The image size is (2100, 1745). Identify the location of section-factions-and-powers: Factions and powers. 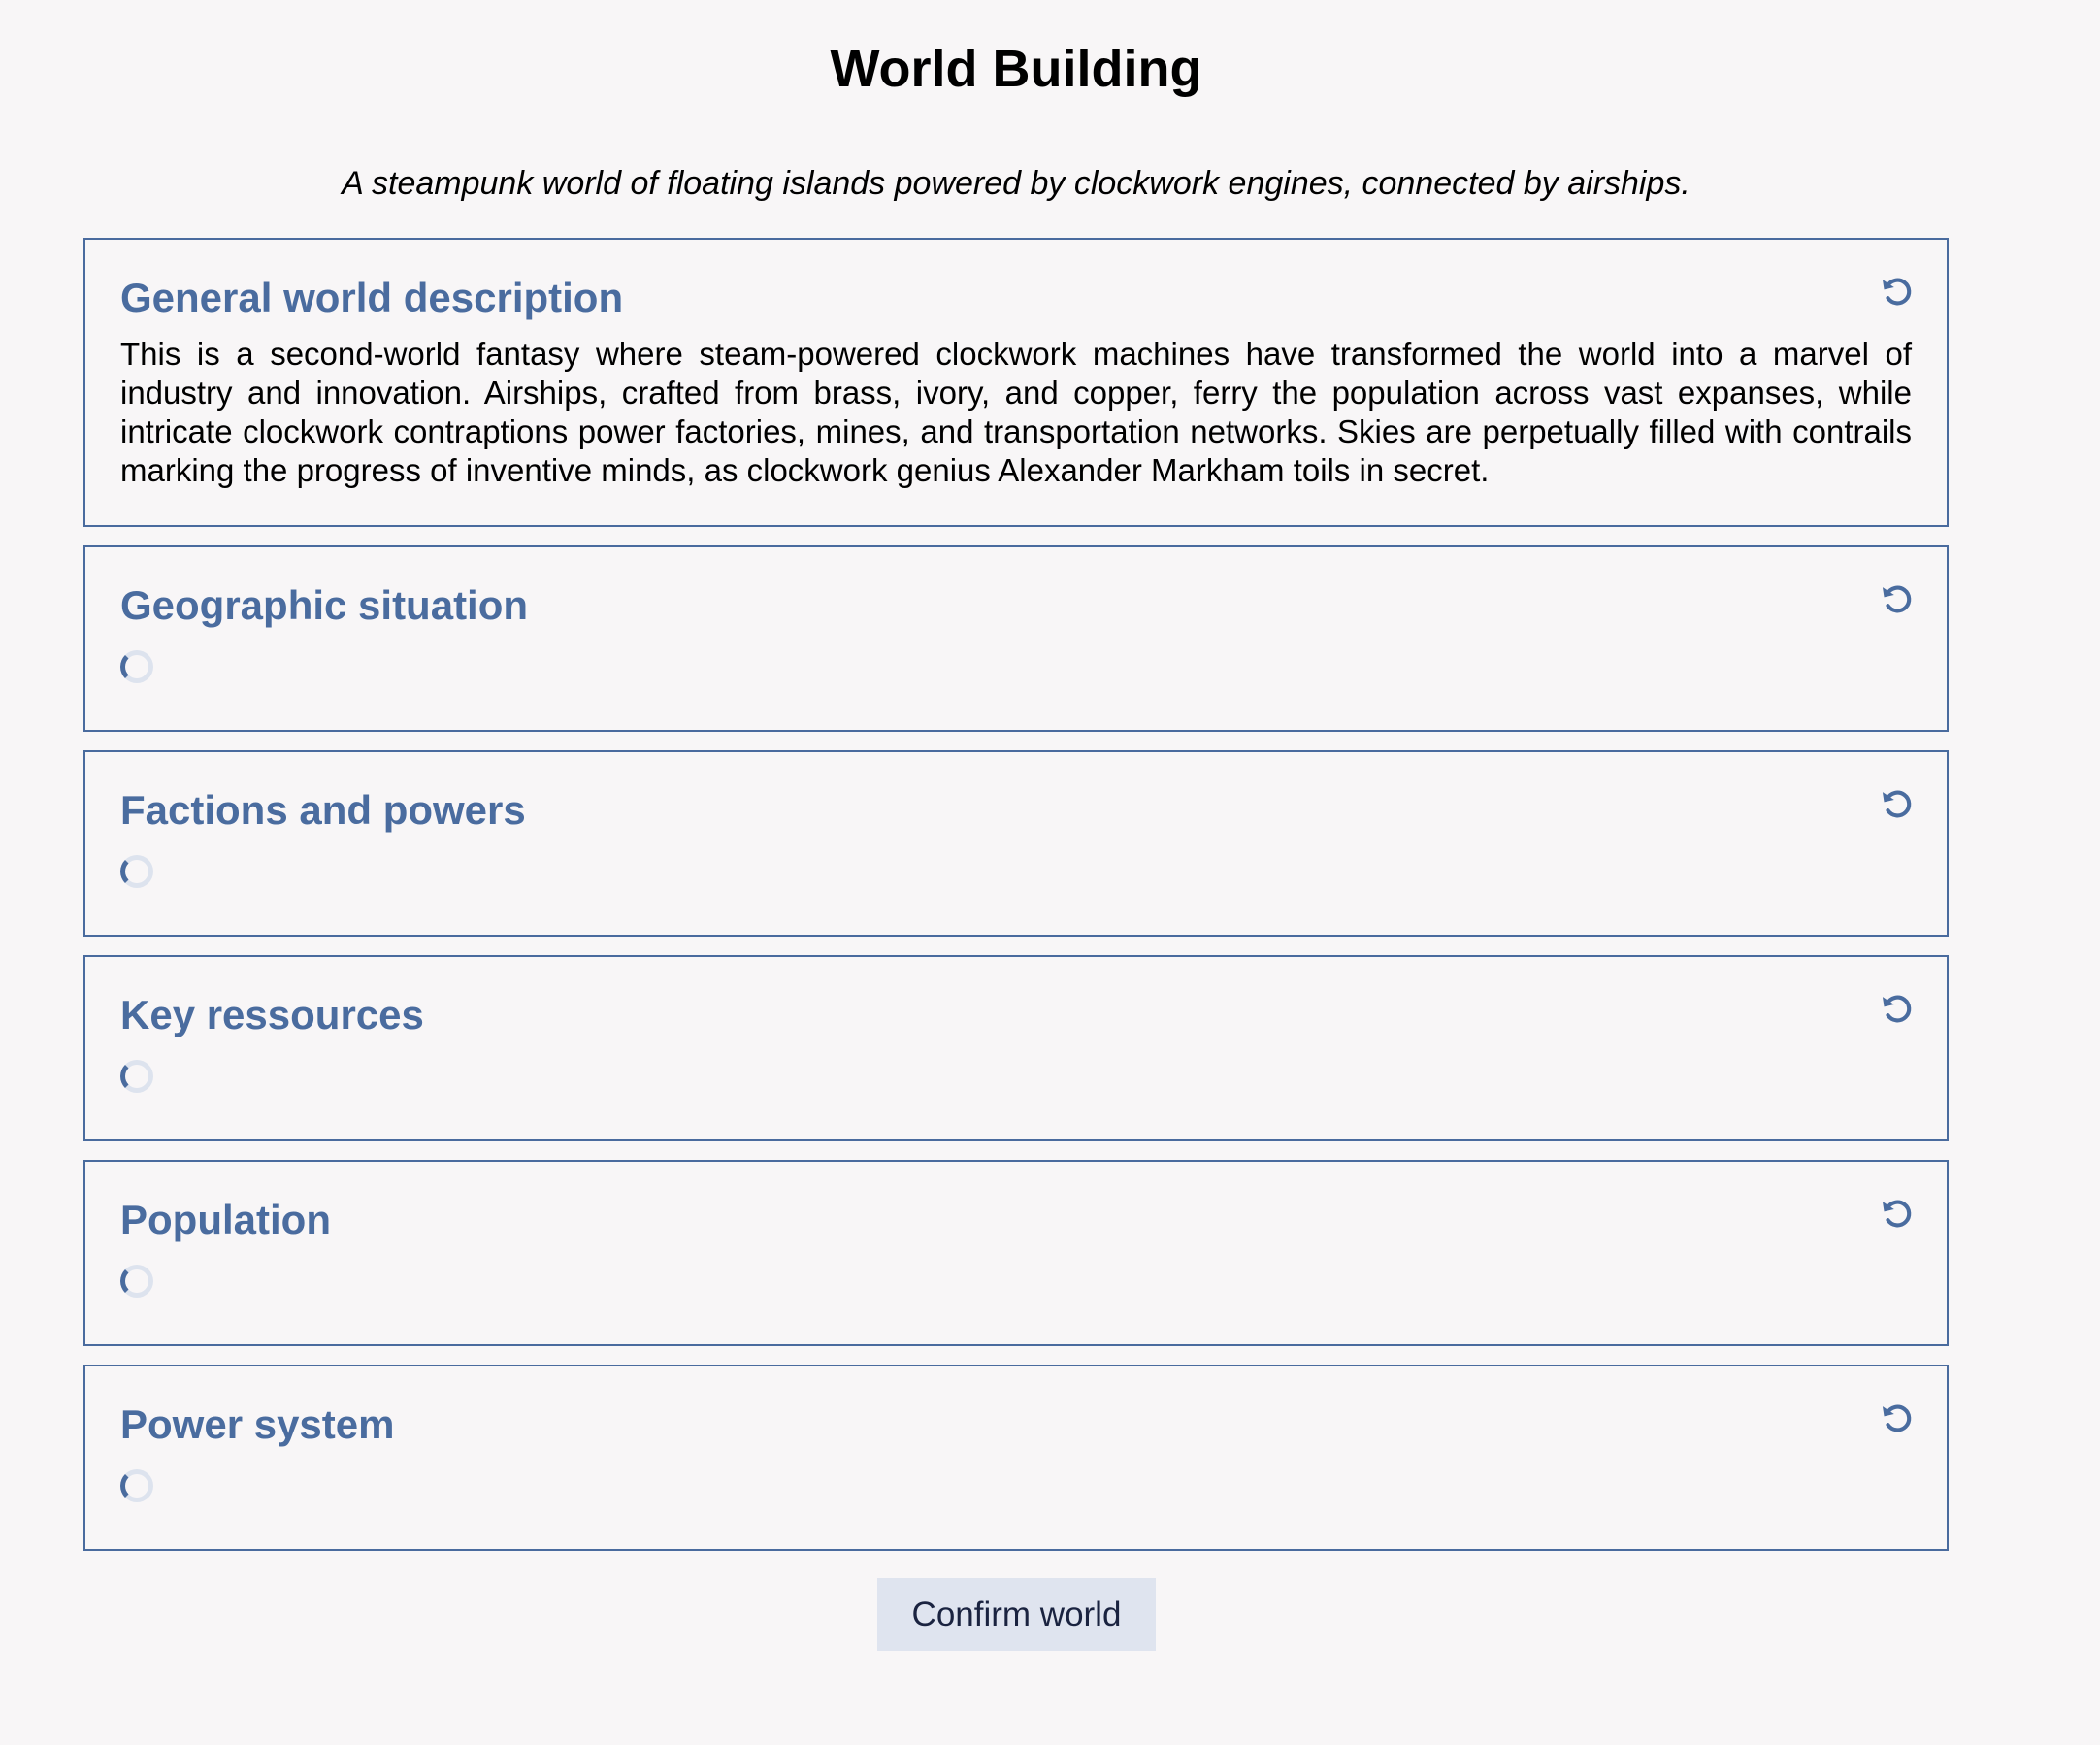
(1016, 843).